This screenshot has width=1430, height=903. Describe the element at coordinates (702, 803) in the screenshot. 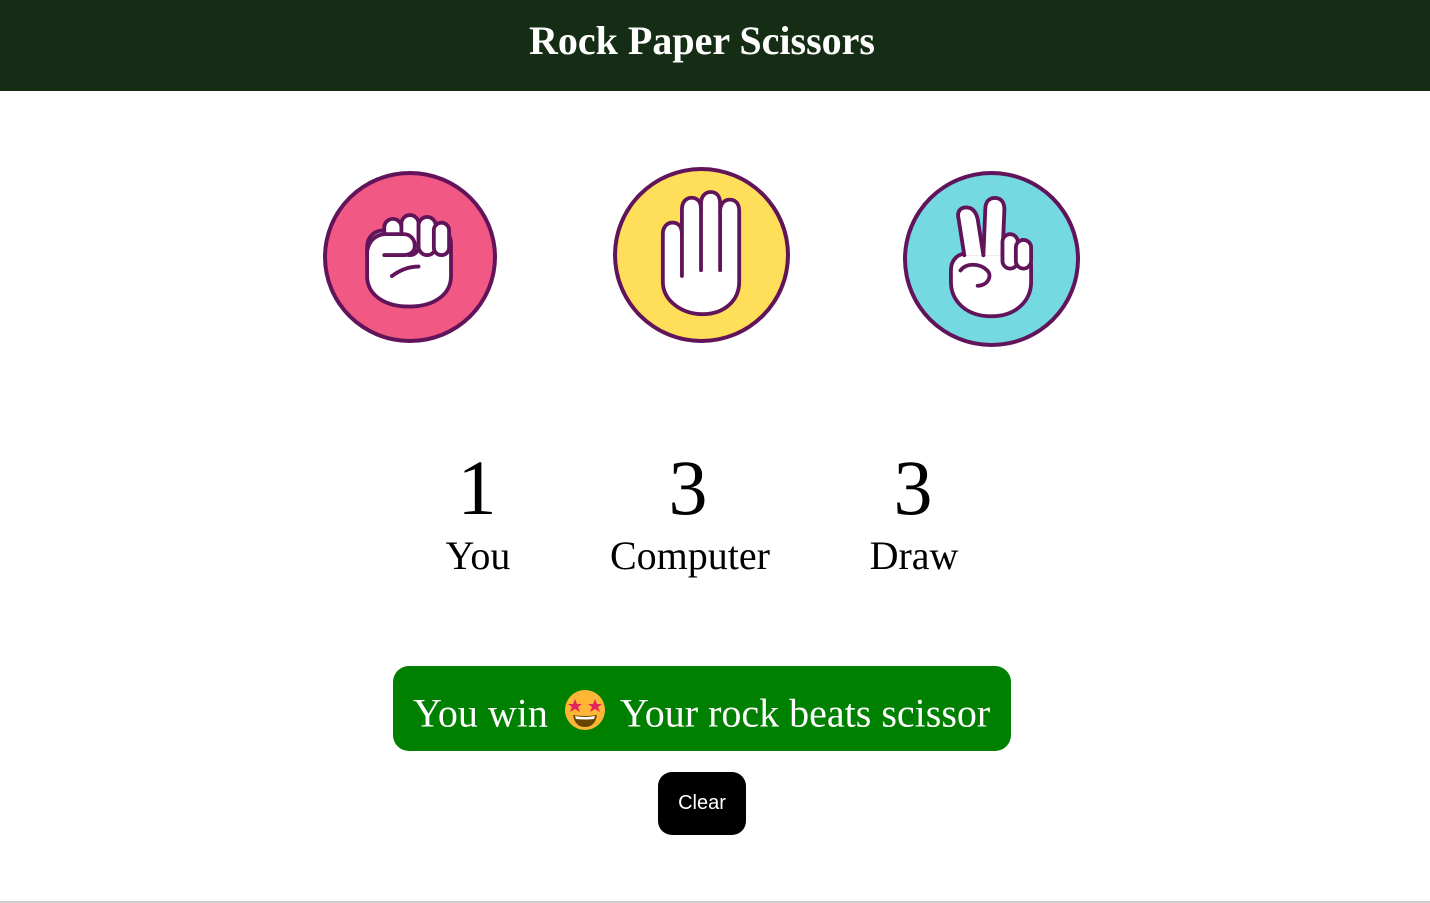

I see `clear-button: Clear` at that location.